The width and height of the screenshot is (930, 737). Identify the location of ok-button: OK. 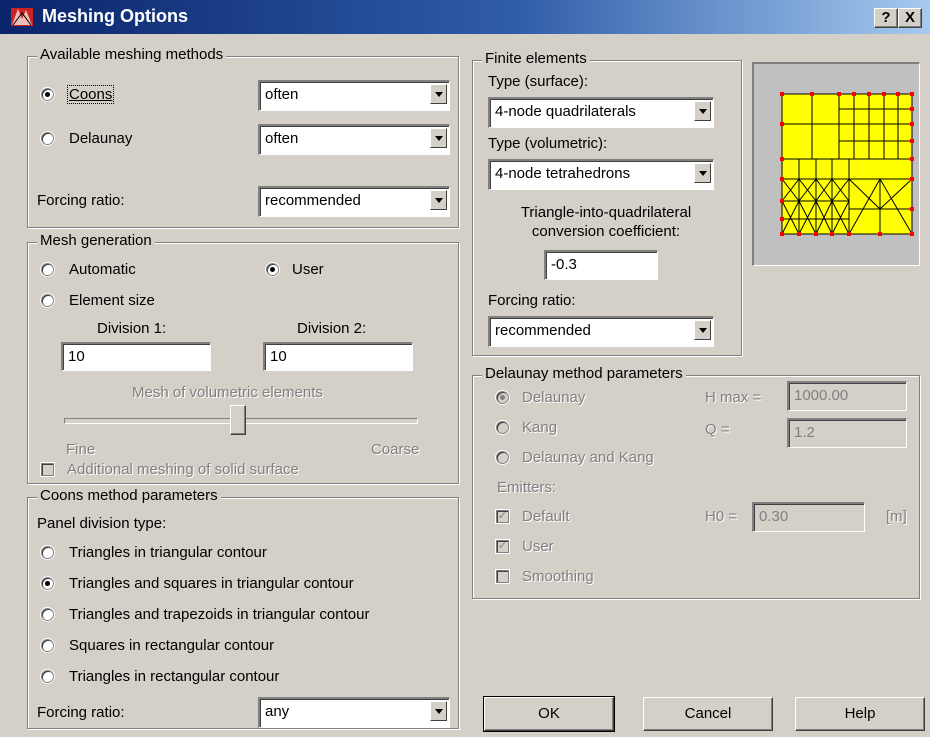
(549, 714).